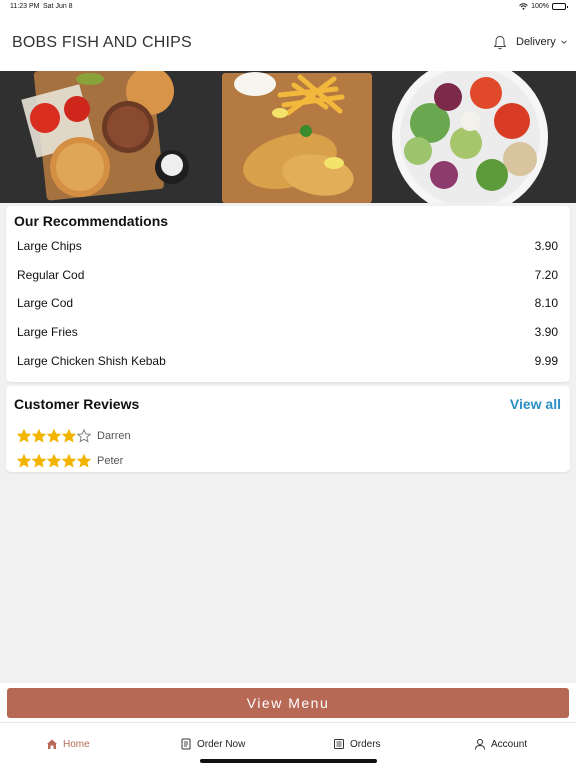 Image resolution: width=576 pixels, height=768 pixels. What do you see at coordinates (500, 43) in the screenshot?
I see `bell-icon` at bounding box center [500, 43].